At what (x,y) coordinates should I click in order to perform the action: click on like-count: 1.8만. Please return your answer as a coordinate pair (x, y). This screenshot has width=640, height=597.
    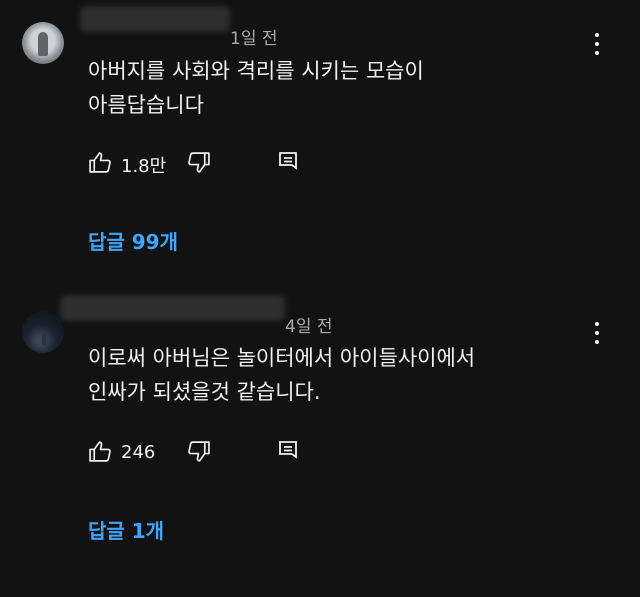
    Looking at the image, I should click on (144, 166).